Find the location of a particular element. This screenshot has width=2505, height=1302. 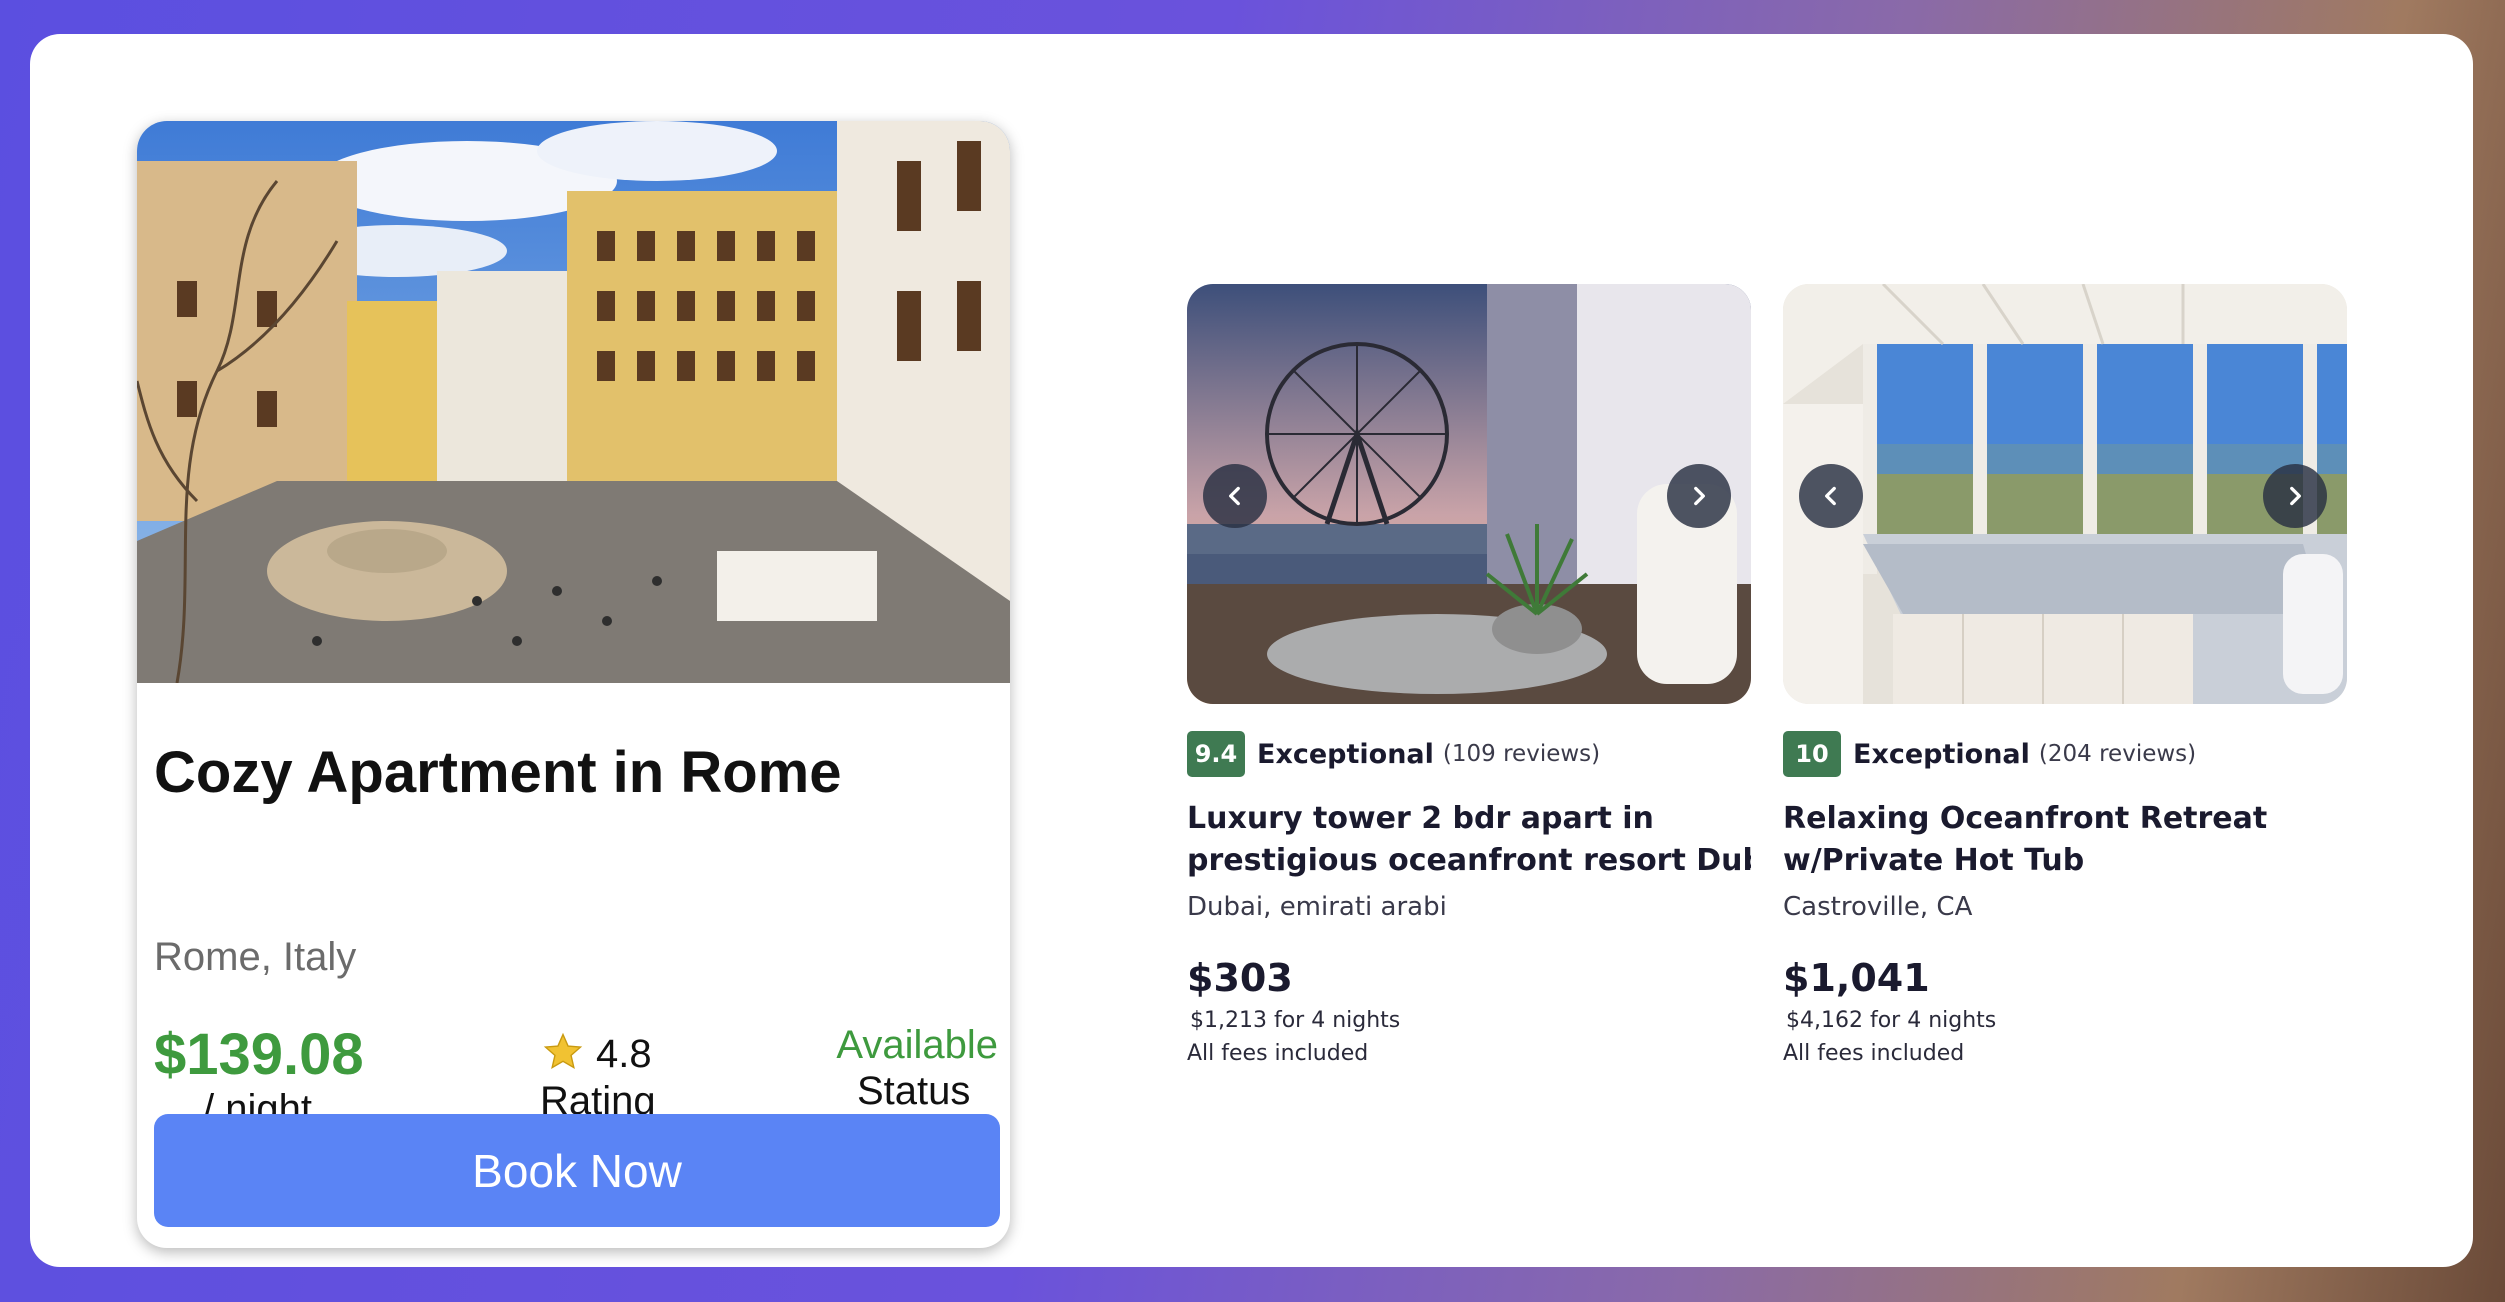

status-label: Status is located at coordinates (914, 1091).